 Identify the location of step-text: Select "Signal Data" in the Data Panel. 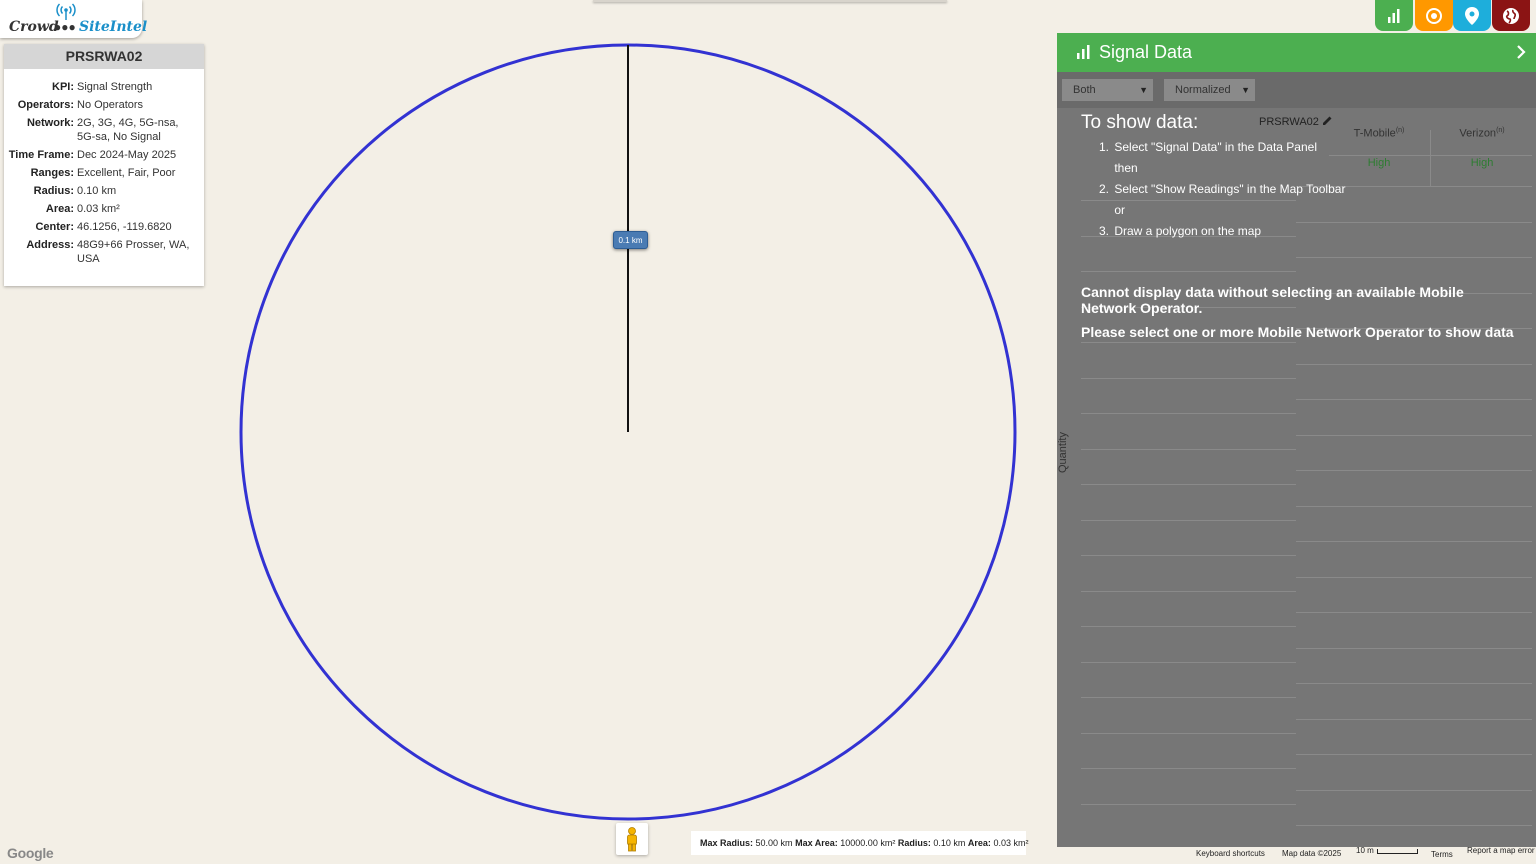
(1215, 147).